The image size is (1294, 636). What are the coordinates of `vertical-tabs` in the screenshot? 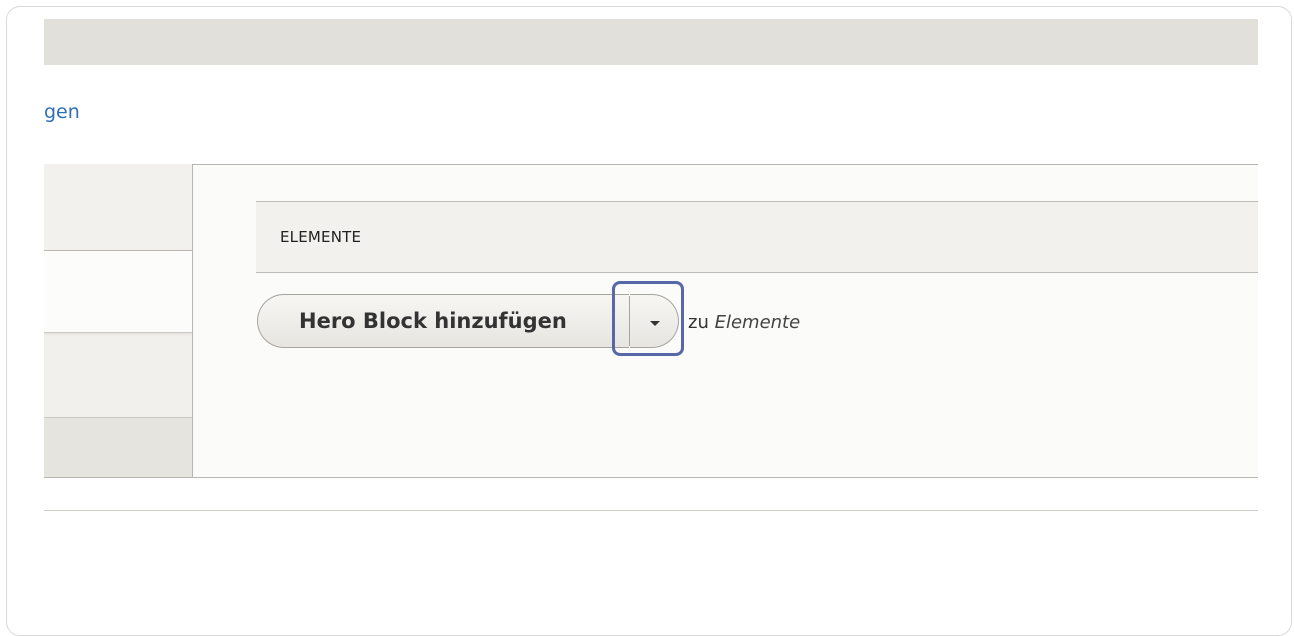 It's located at (118, 320).